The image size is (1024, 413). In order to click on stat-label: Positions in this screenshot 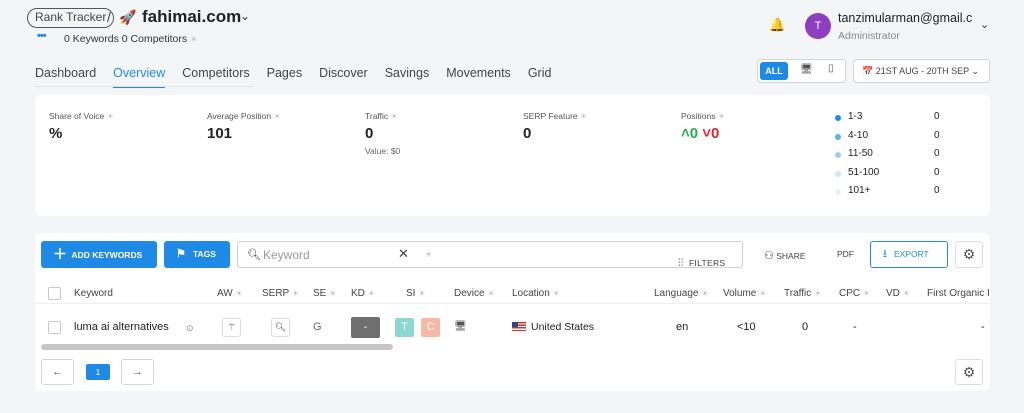, I will do `click(698, 116)`.